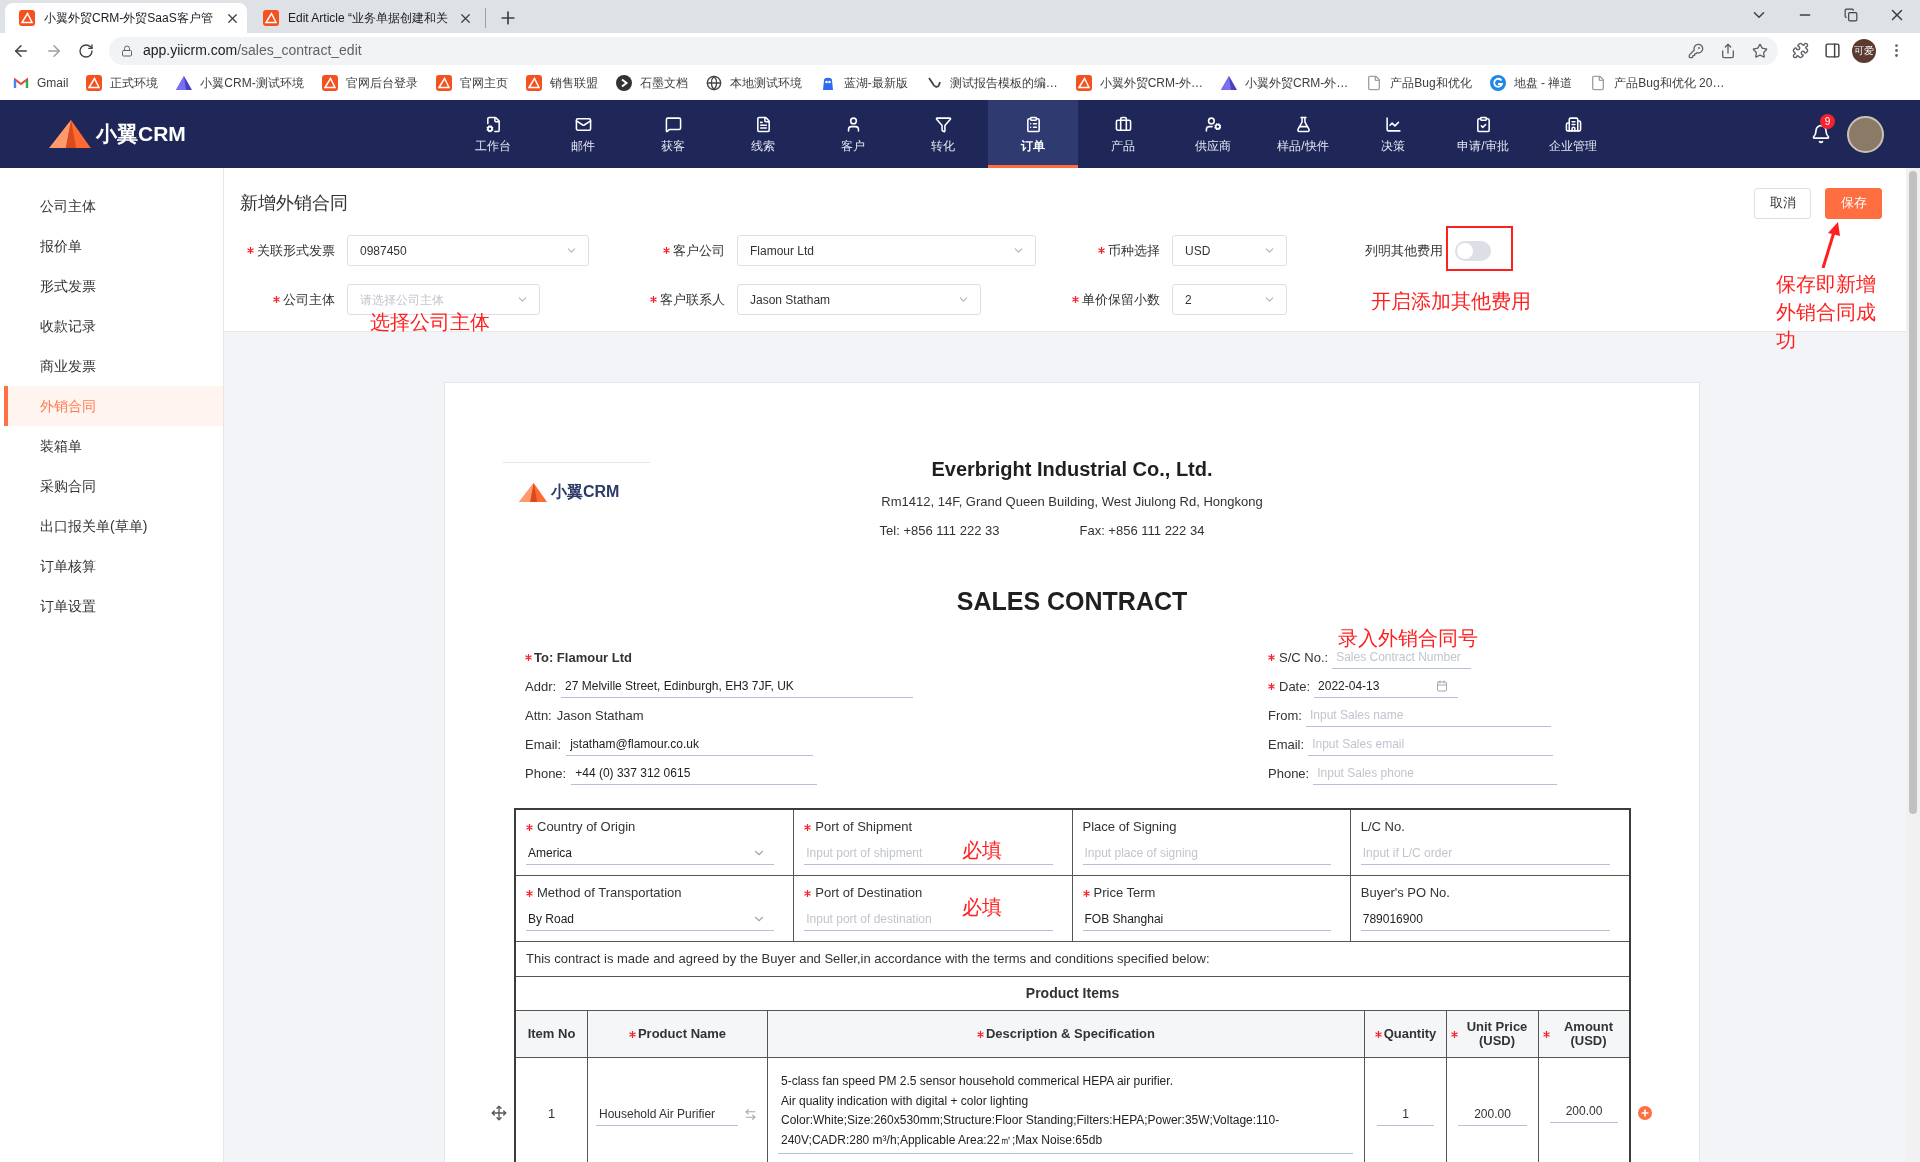  What do you see at coordinates (127, 50) in the screenshot?
I see `lock-icon` at bounding box center [127, 50].